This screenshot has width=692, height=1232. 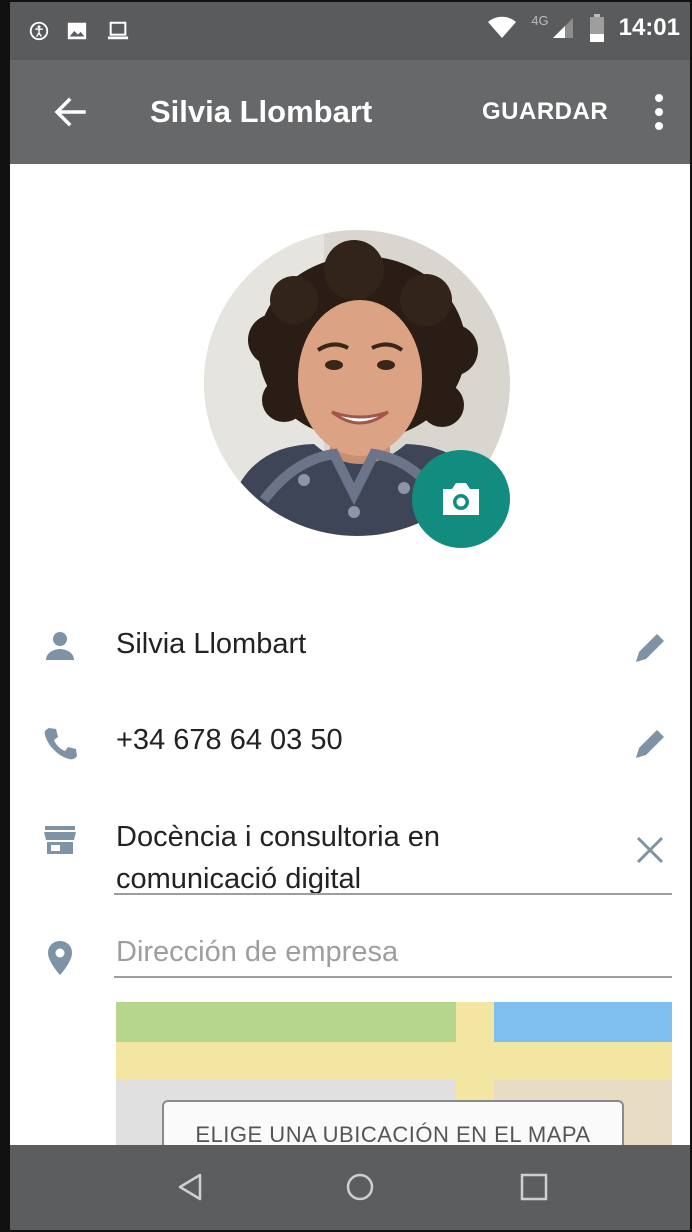 I want to click on person-icon, so click(x=60, y=646).